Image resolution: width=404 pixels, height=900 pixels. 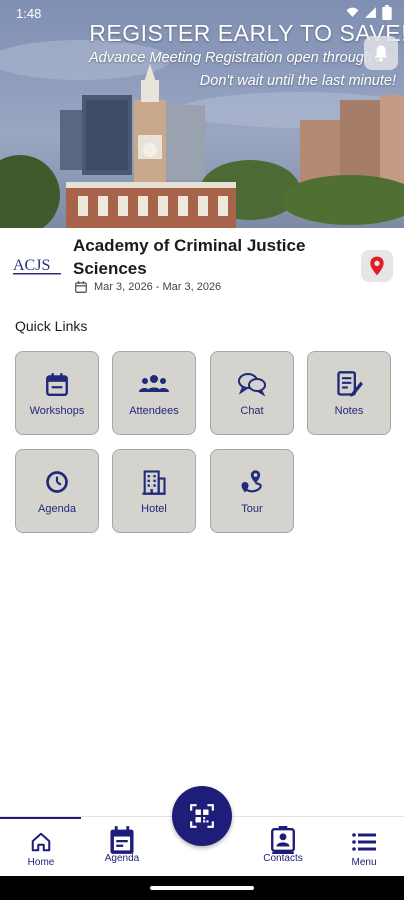 I want to click on quick-link-label: Notes, so click(x=349, y=411).